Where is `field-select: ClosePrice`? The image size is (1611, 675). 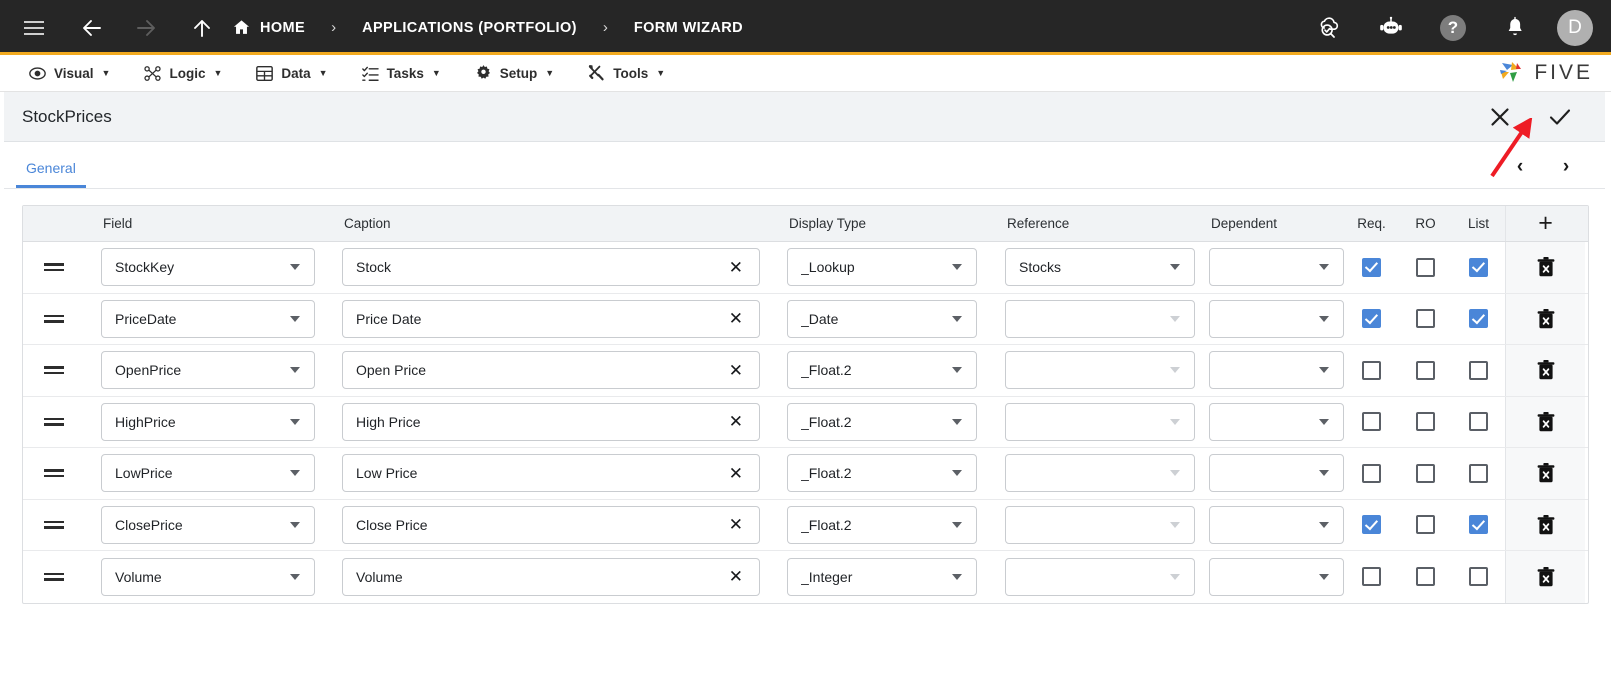
field-select: ClosePrice is located at coordinates (208, 524).